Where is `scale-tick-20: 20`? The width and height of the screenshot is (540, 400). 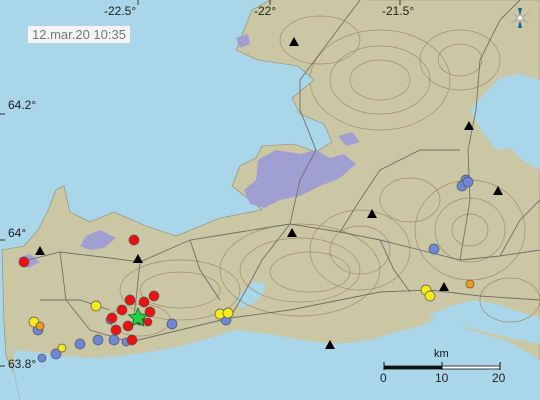 scale-tick-20: 20 is located at coordinates (499, 378).